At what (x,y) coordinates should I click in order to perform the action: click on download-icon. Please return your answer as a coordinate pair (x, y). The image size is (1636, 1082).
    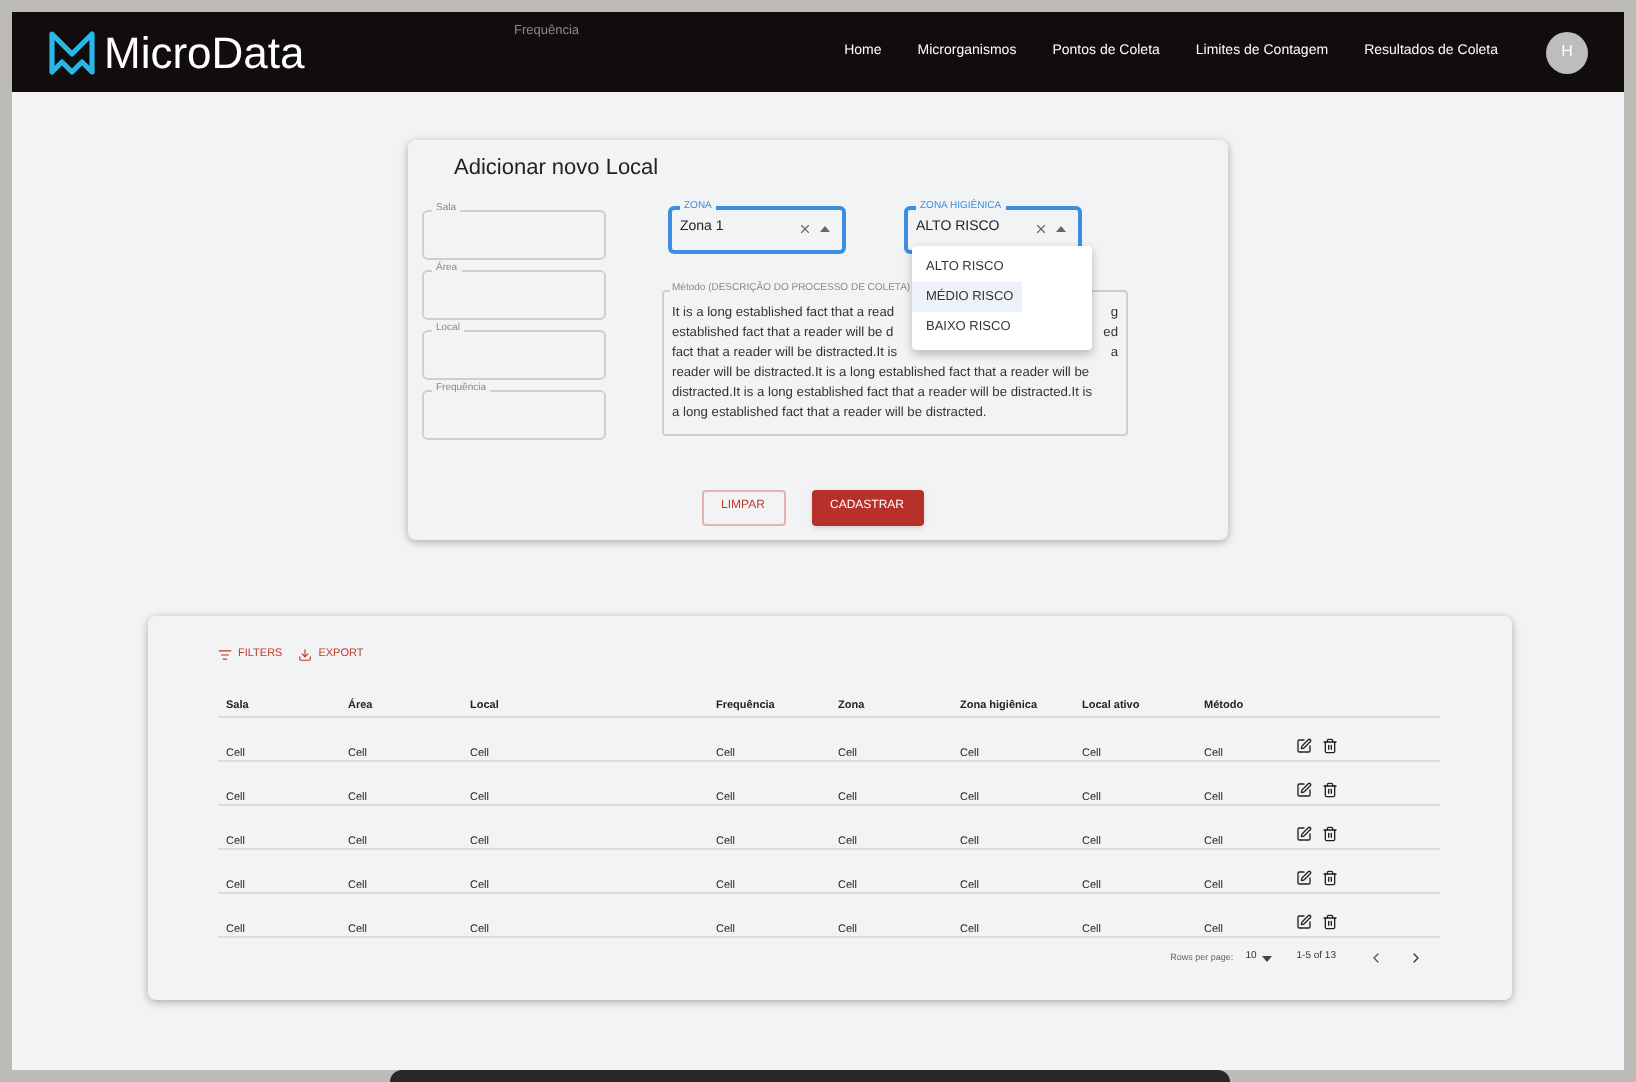
    Looking at the image, I should click on (305, 654).